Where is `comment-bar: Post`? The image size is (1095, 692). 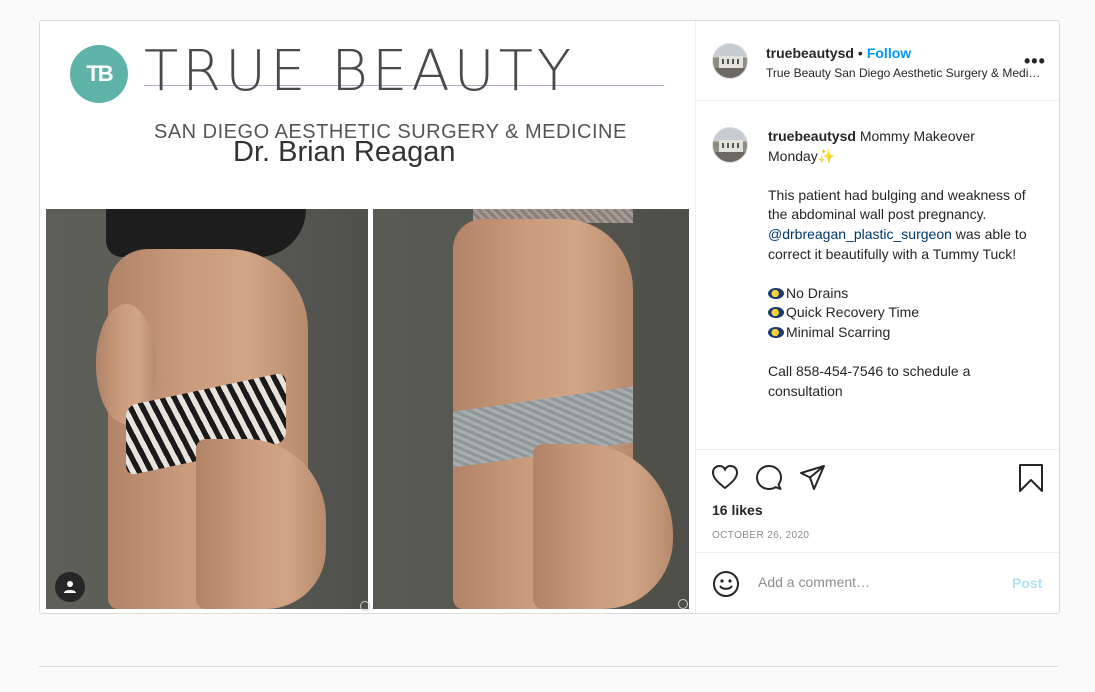 comment-bar: Post is located at coordinates (877, 582).